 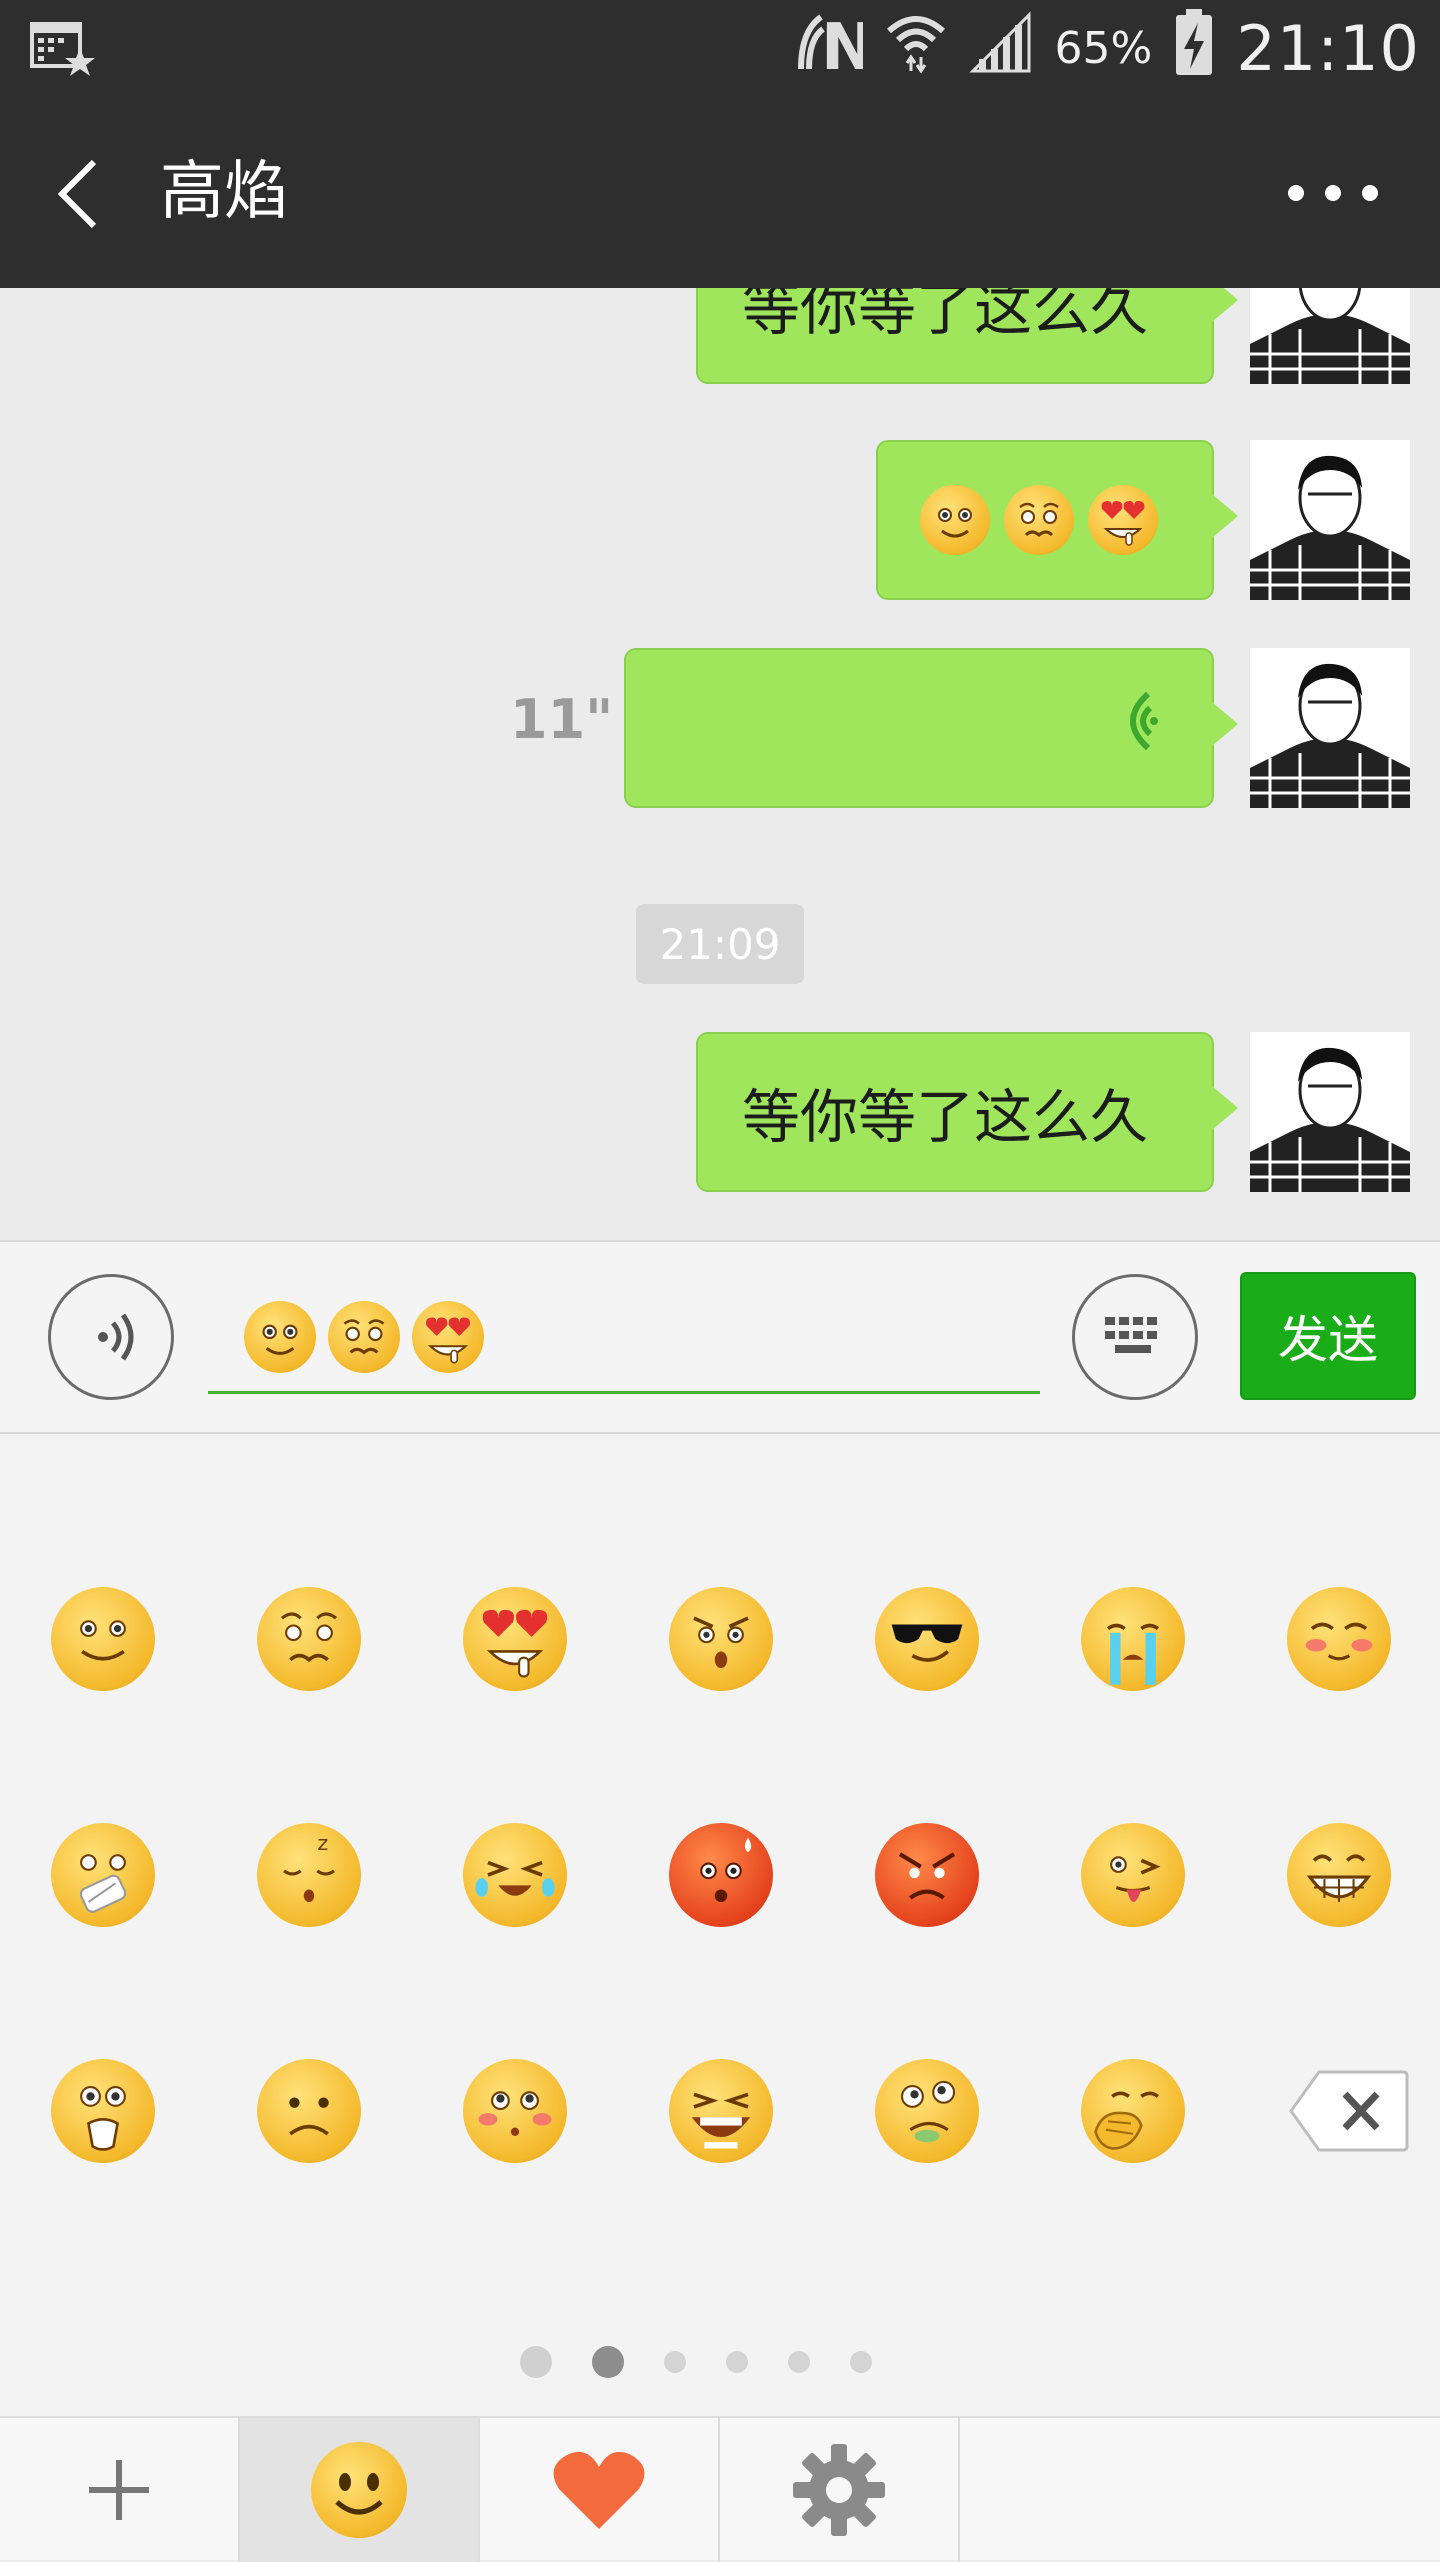 What do you see at coordinates (116, 1337) in the screenshot?
I see `voice-icon` at bounding box center [116, 1337].